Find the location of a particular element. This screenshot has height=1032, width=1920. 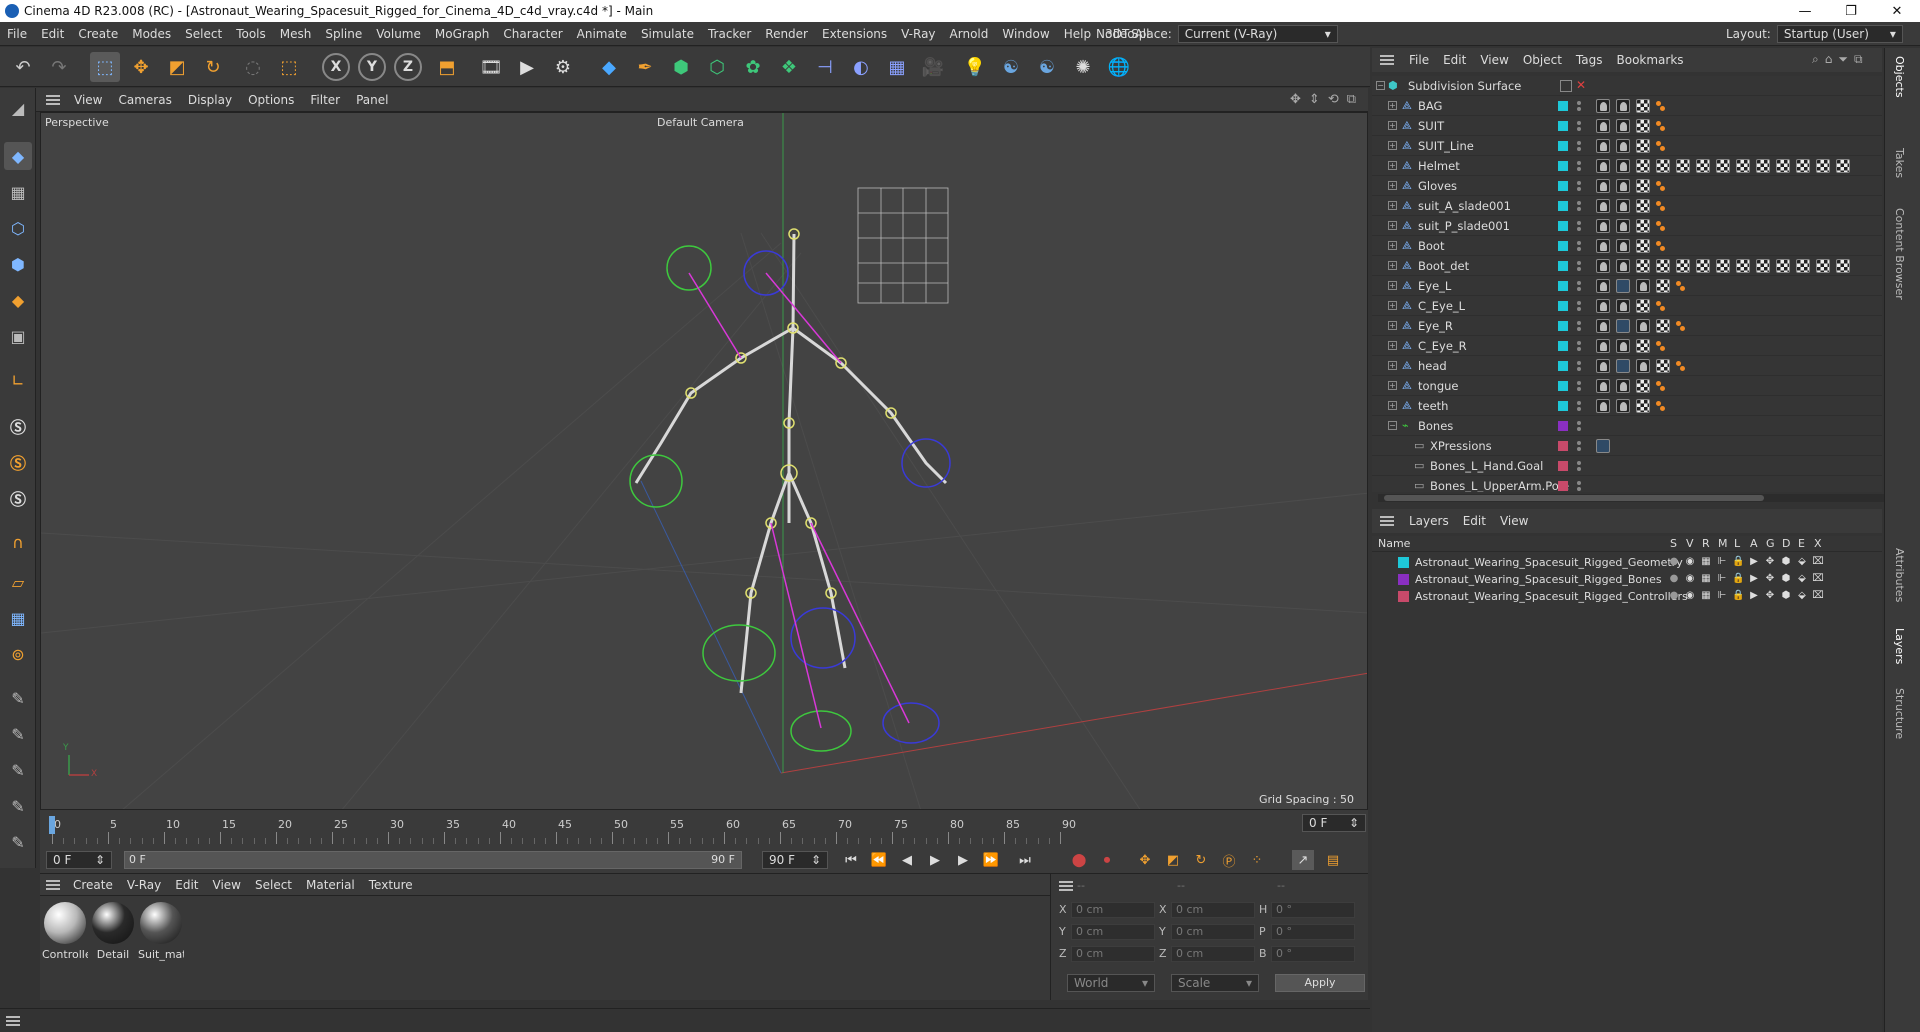

search-icon: ⌕ is located at coordinates (1815, 59).